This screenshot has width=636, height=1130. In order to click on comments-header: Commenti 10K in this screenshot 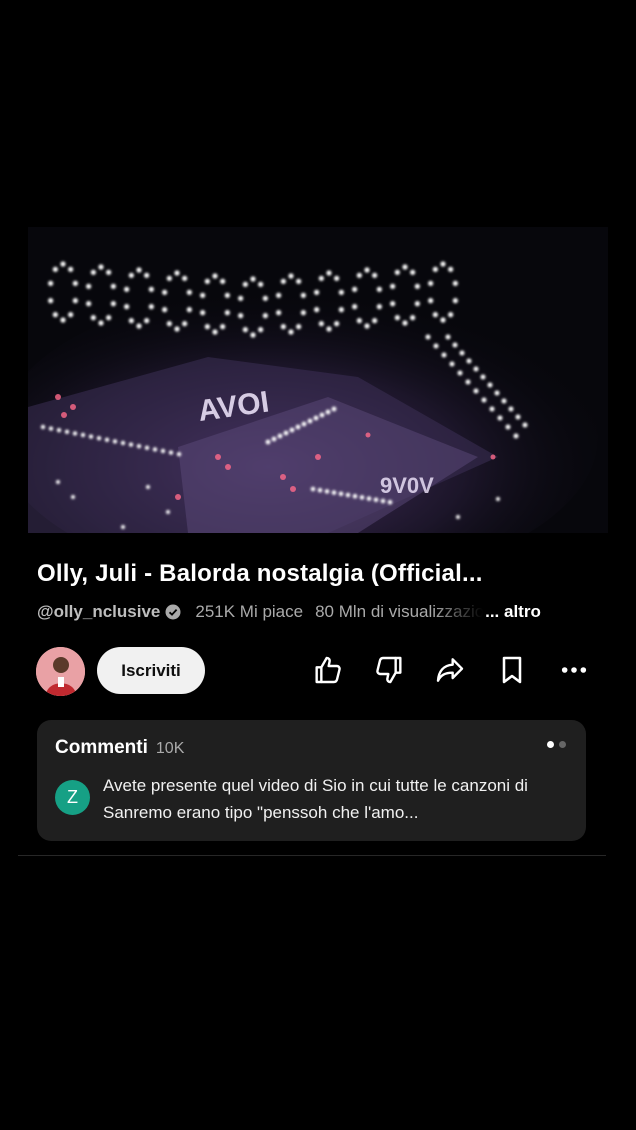, I will do `click(119, 748)`.